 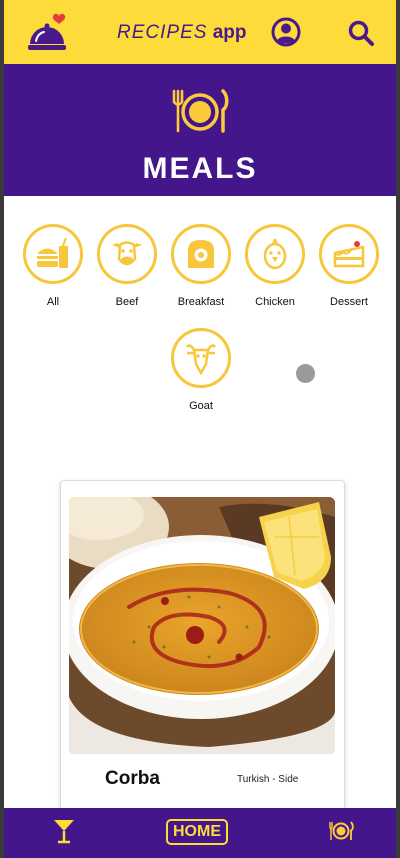 I want to click on cocktail-glass-icon, so click(x=64, y=833).